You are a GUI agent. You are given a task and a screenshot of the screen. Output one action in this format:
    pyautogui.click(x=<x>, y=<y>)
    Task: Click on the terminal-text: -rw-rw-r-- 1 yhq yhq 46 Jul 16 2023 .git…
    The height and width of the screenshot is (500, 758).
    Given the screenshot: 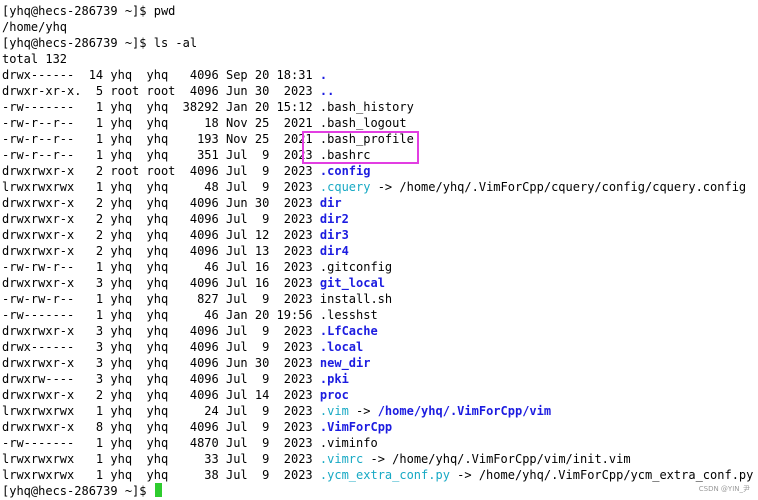 What is the action you would take?
    pyautogui.click(x=197, y=267)
    